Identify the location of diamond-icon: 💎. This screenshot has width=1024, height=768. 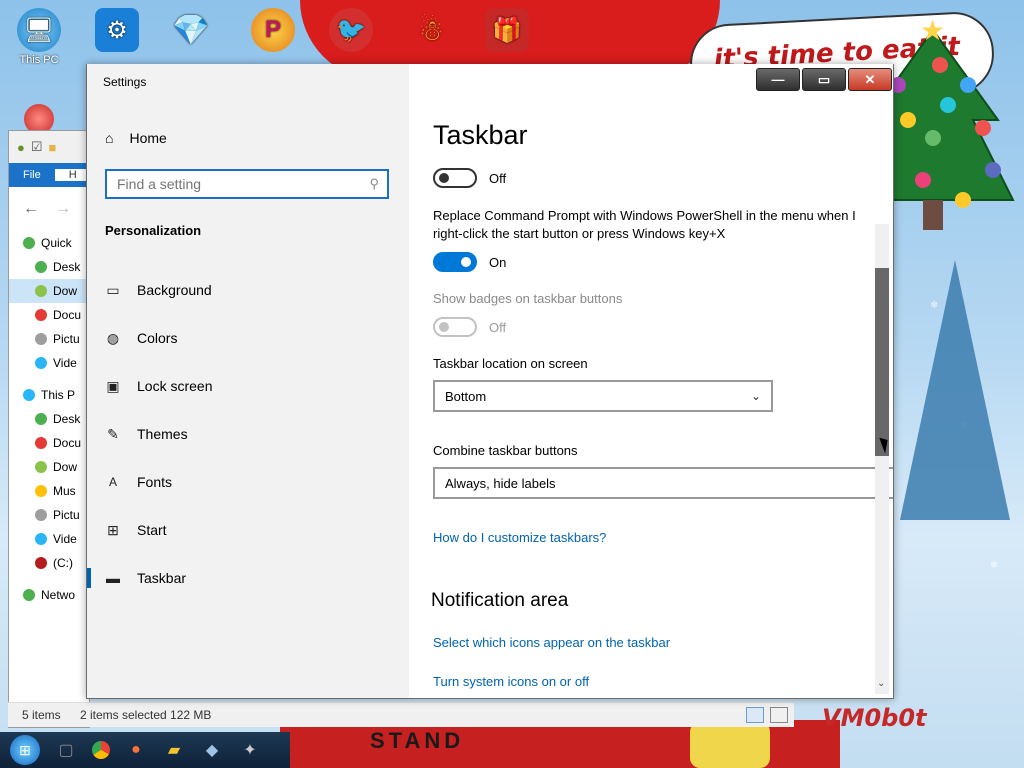
(191, 30).